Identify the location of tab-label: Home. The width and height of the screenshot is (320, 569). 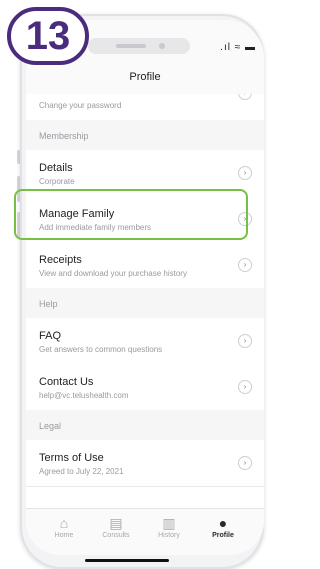
(64, 535).